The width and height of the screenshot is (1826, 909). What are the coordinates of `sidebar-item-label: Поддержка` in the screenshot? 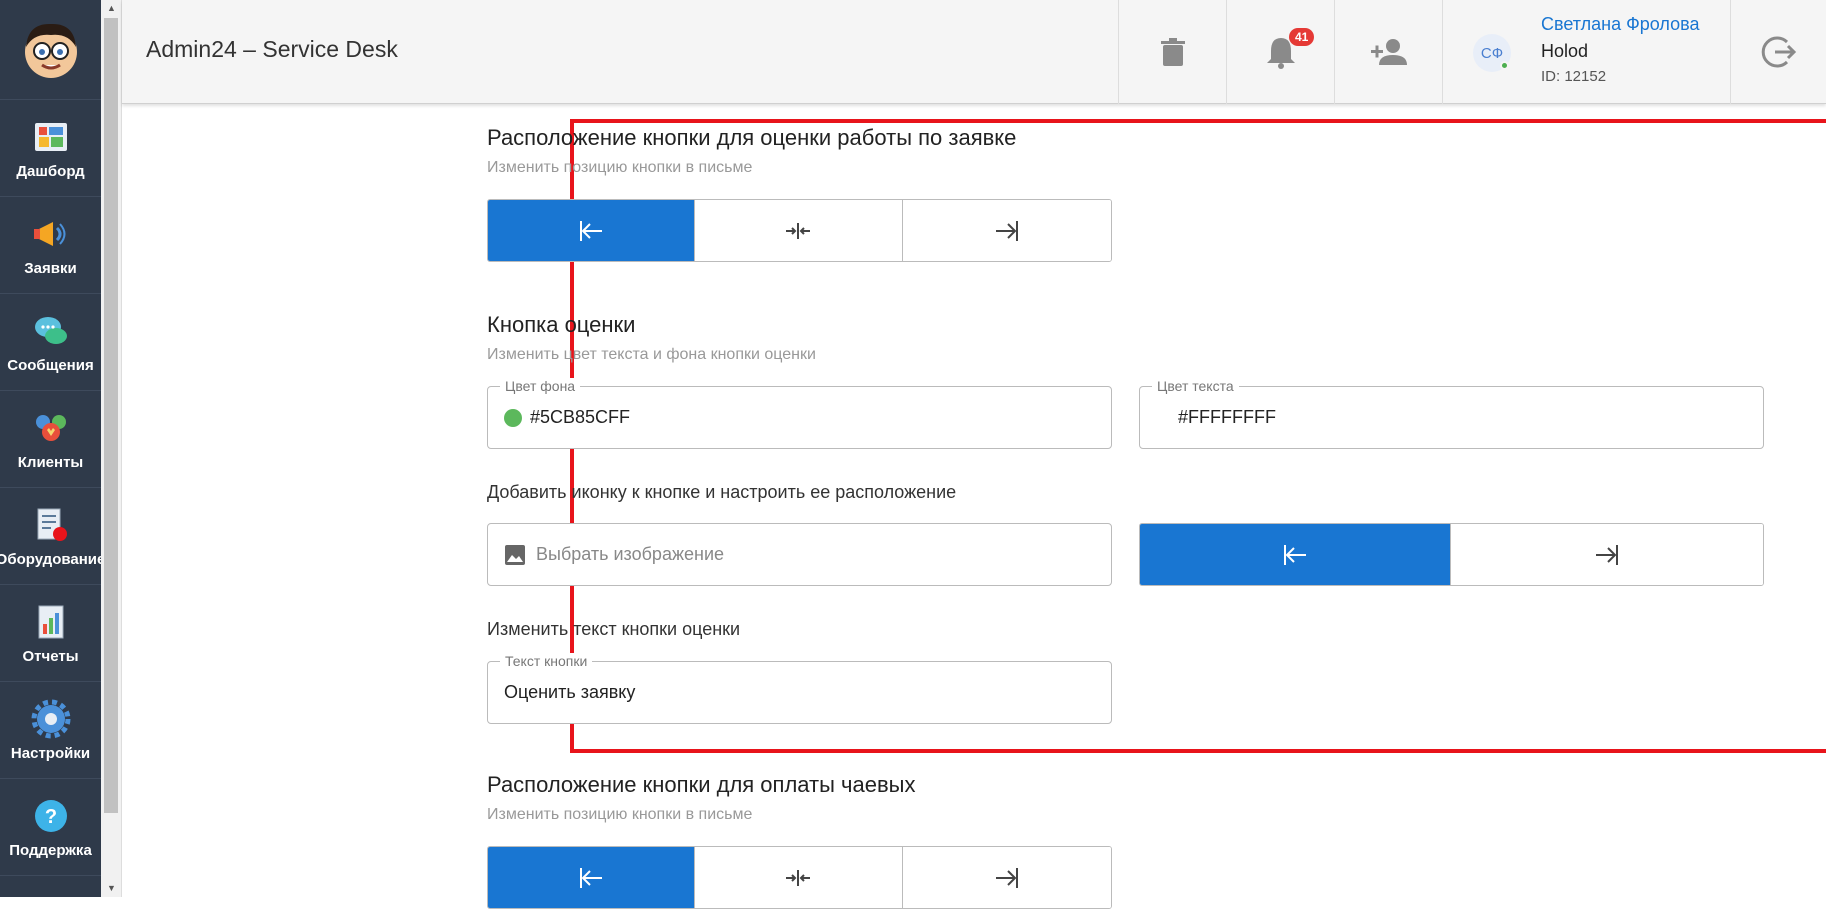 It's located at (50, 850).